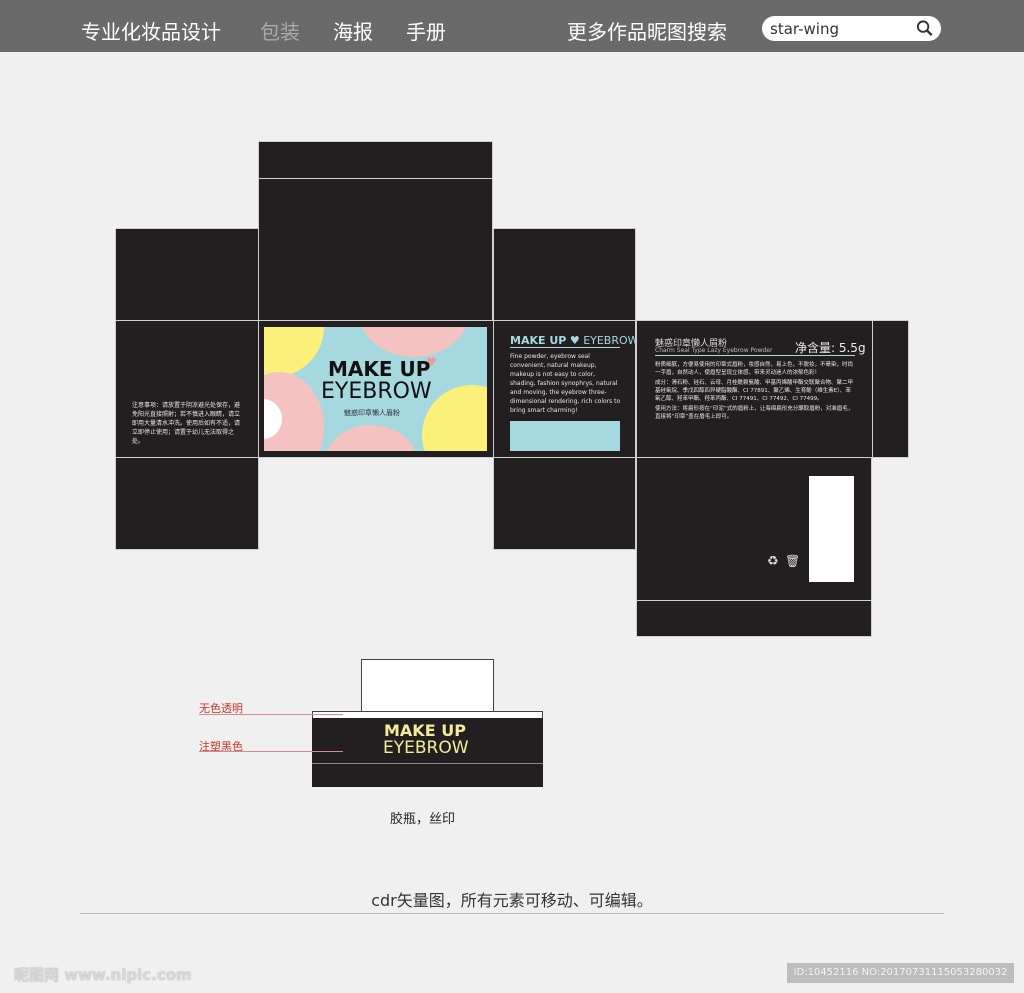 This screenshot has width=1024, height=993. Describe the element at coordinates (376, 391) in the screenshot. I see `front-title-eyebrow: EYEBROW` at that location.